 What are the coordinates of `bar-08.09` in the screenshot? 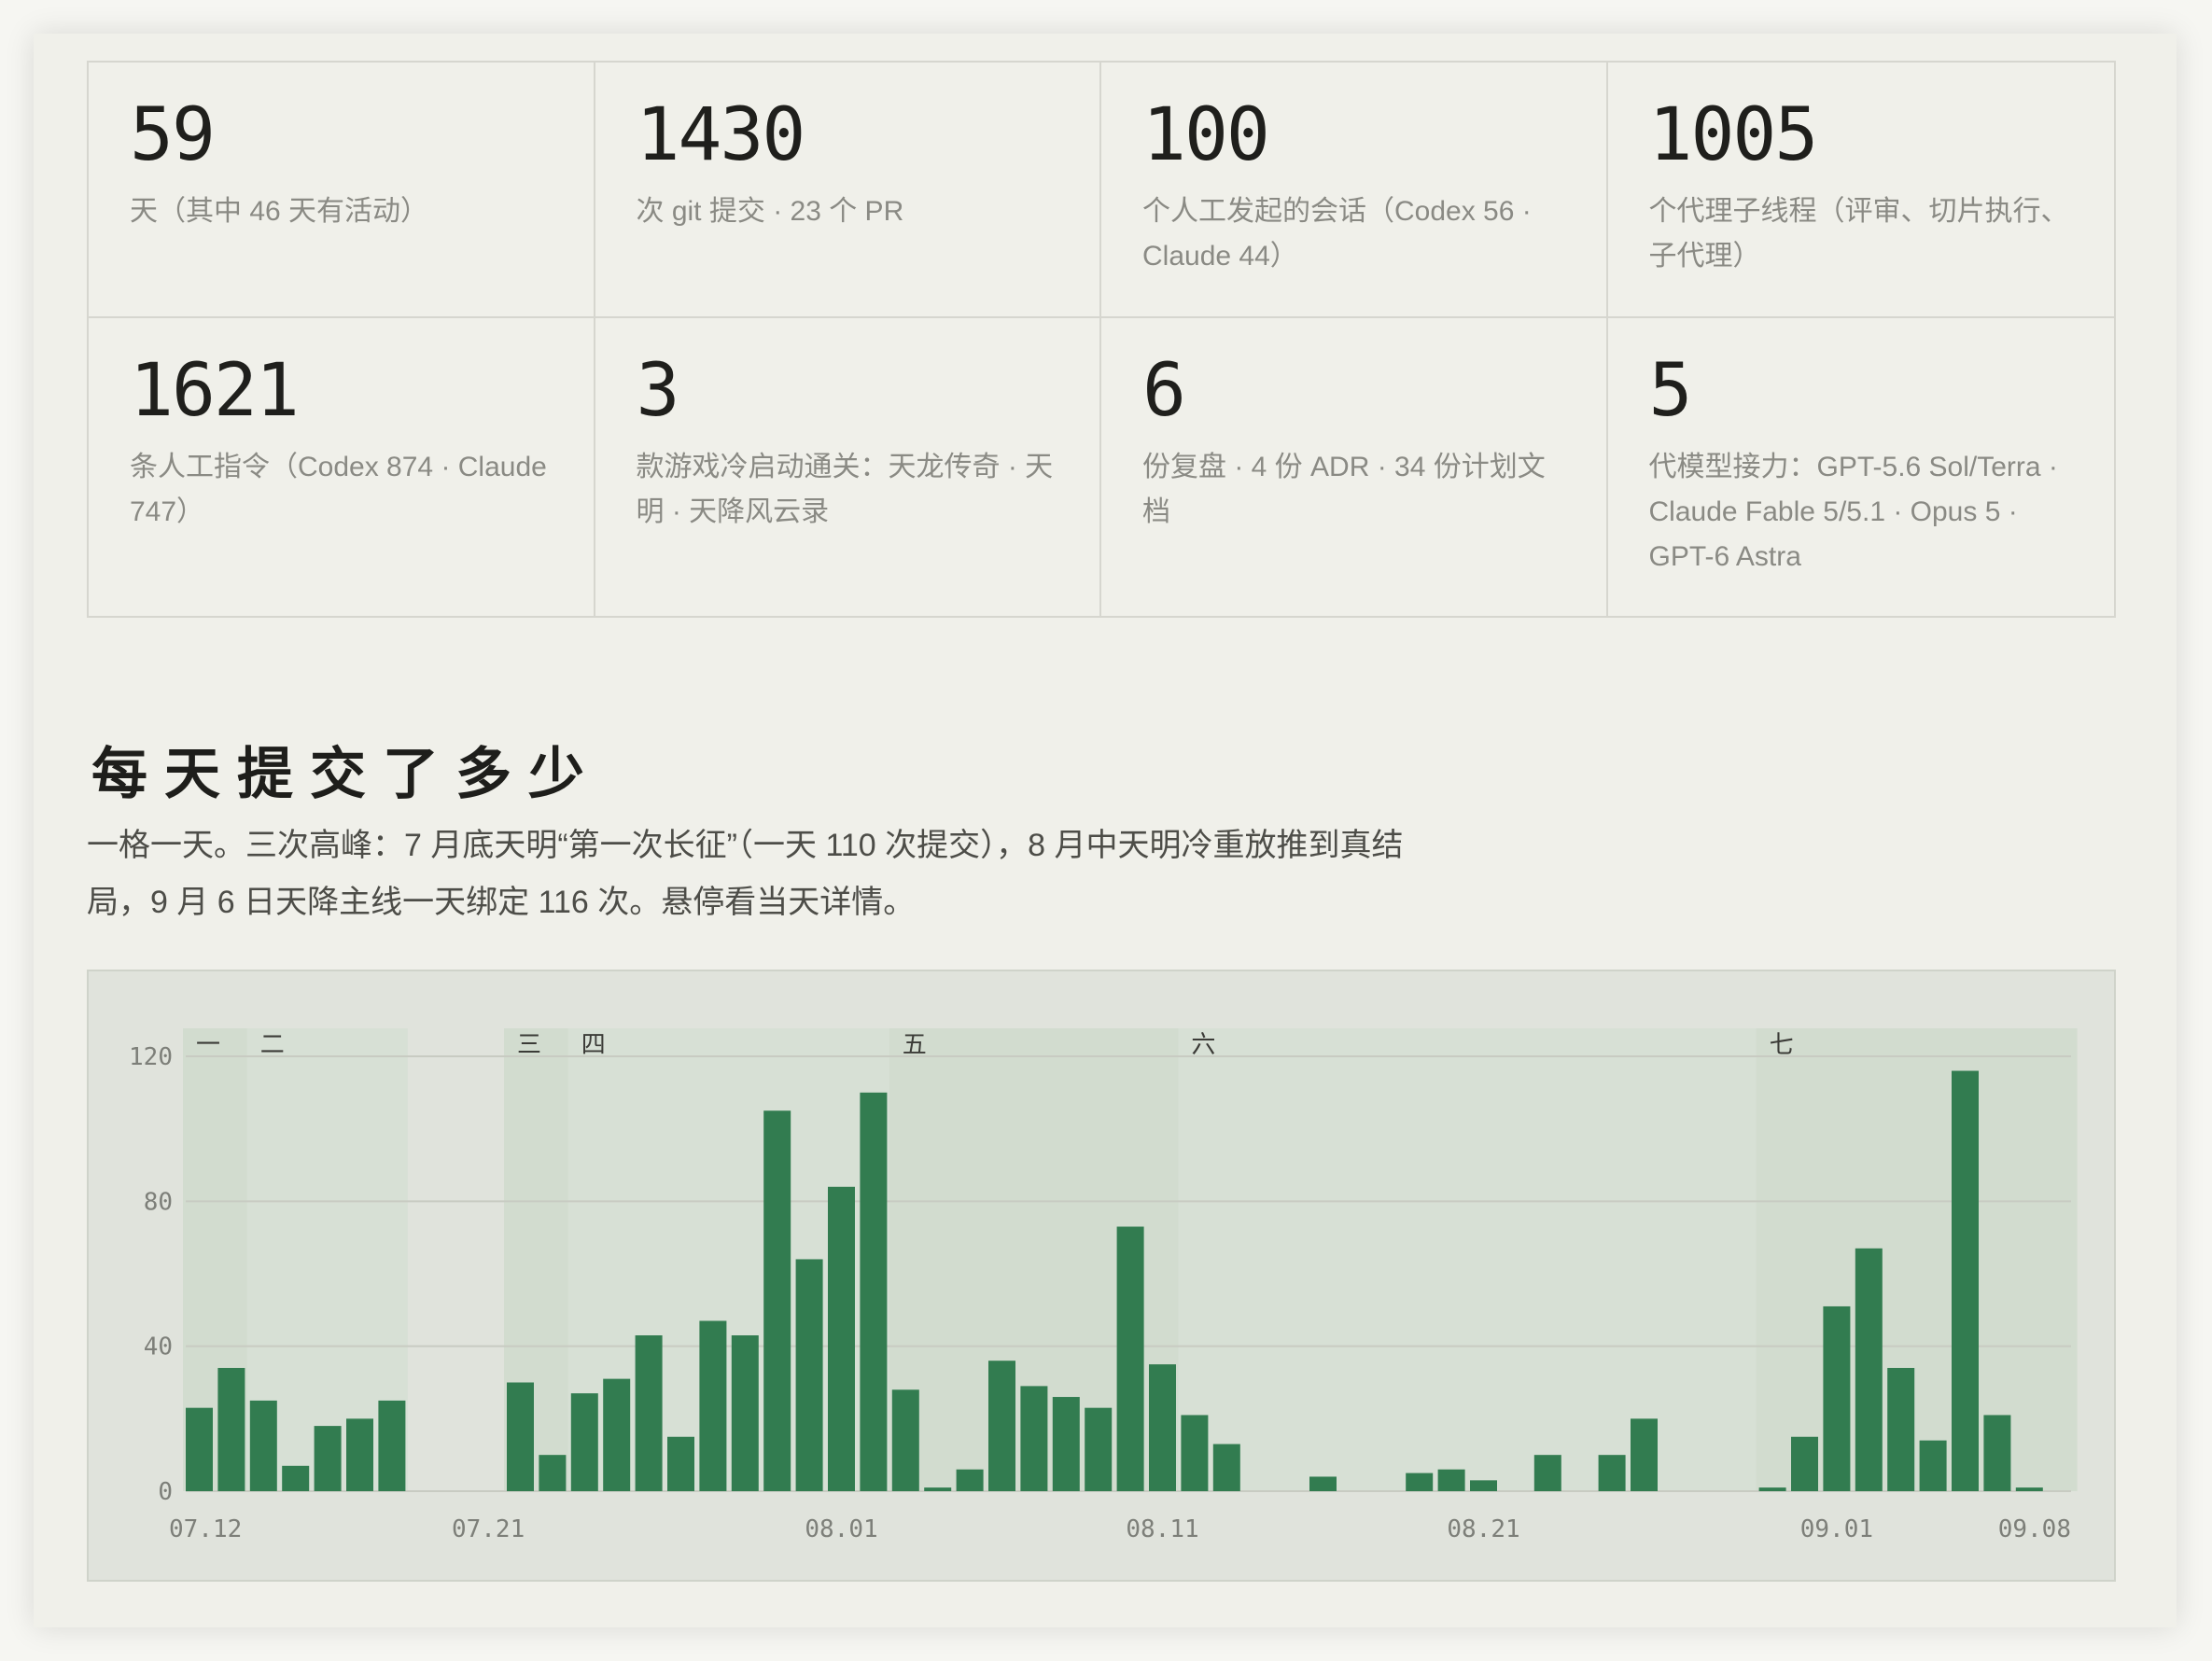 It's located at (1099, 1449).